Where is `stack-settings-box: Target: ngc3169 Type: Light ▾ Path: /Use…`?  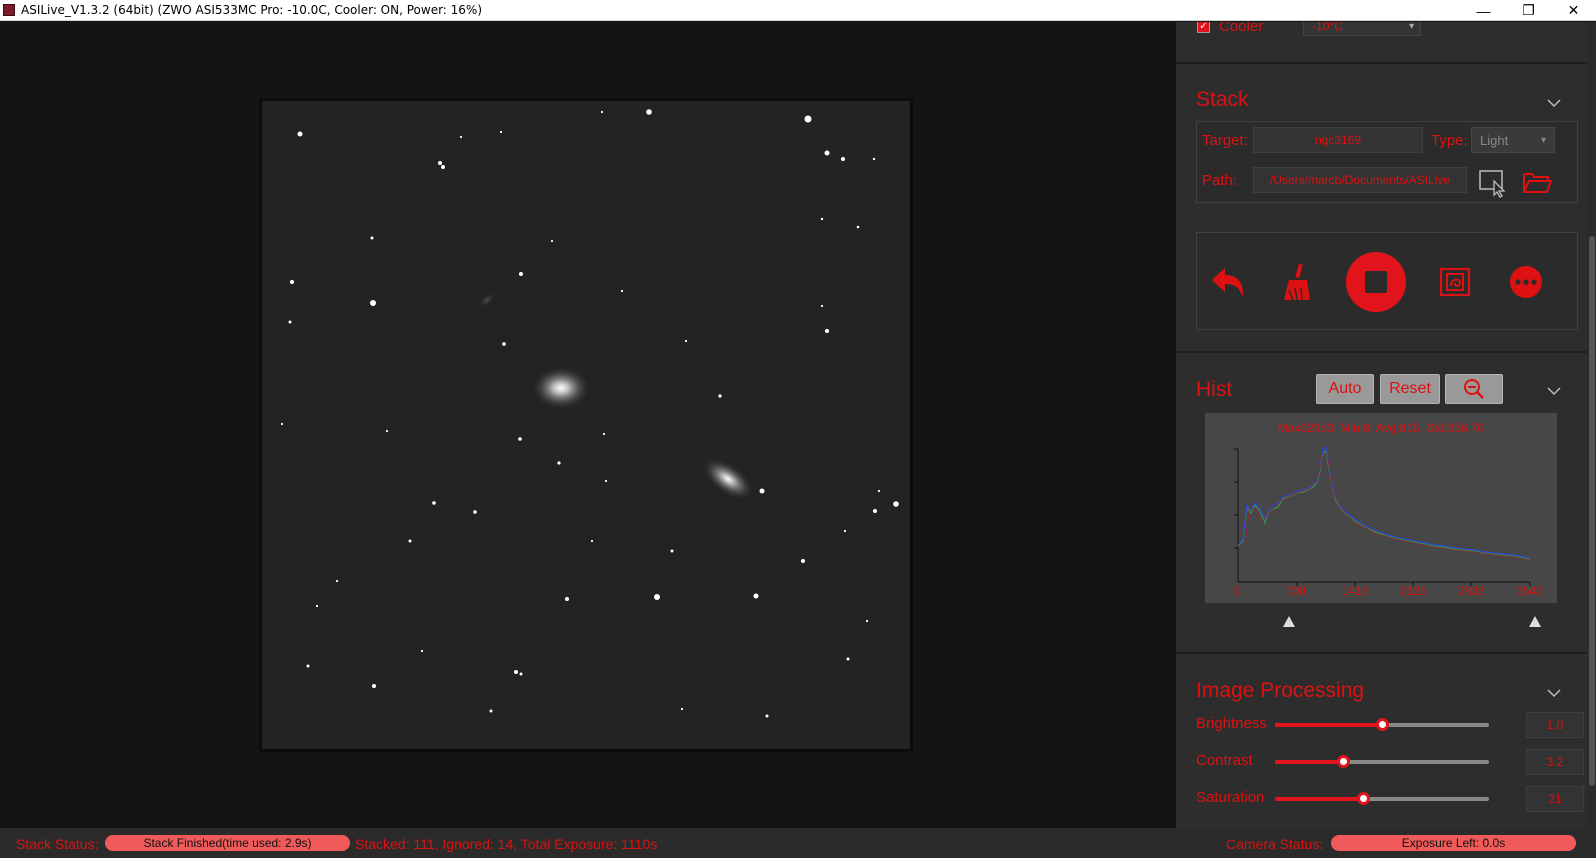
stack-settings-box: Target: ngc3169 Type: Light ▾ Path: /Use… is located at coordinates (1387, 162).